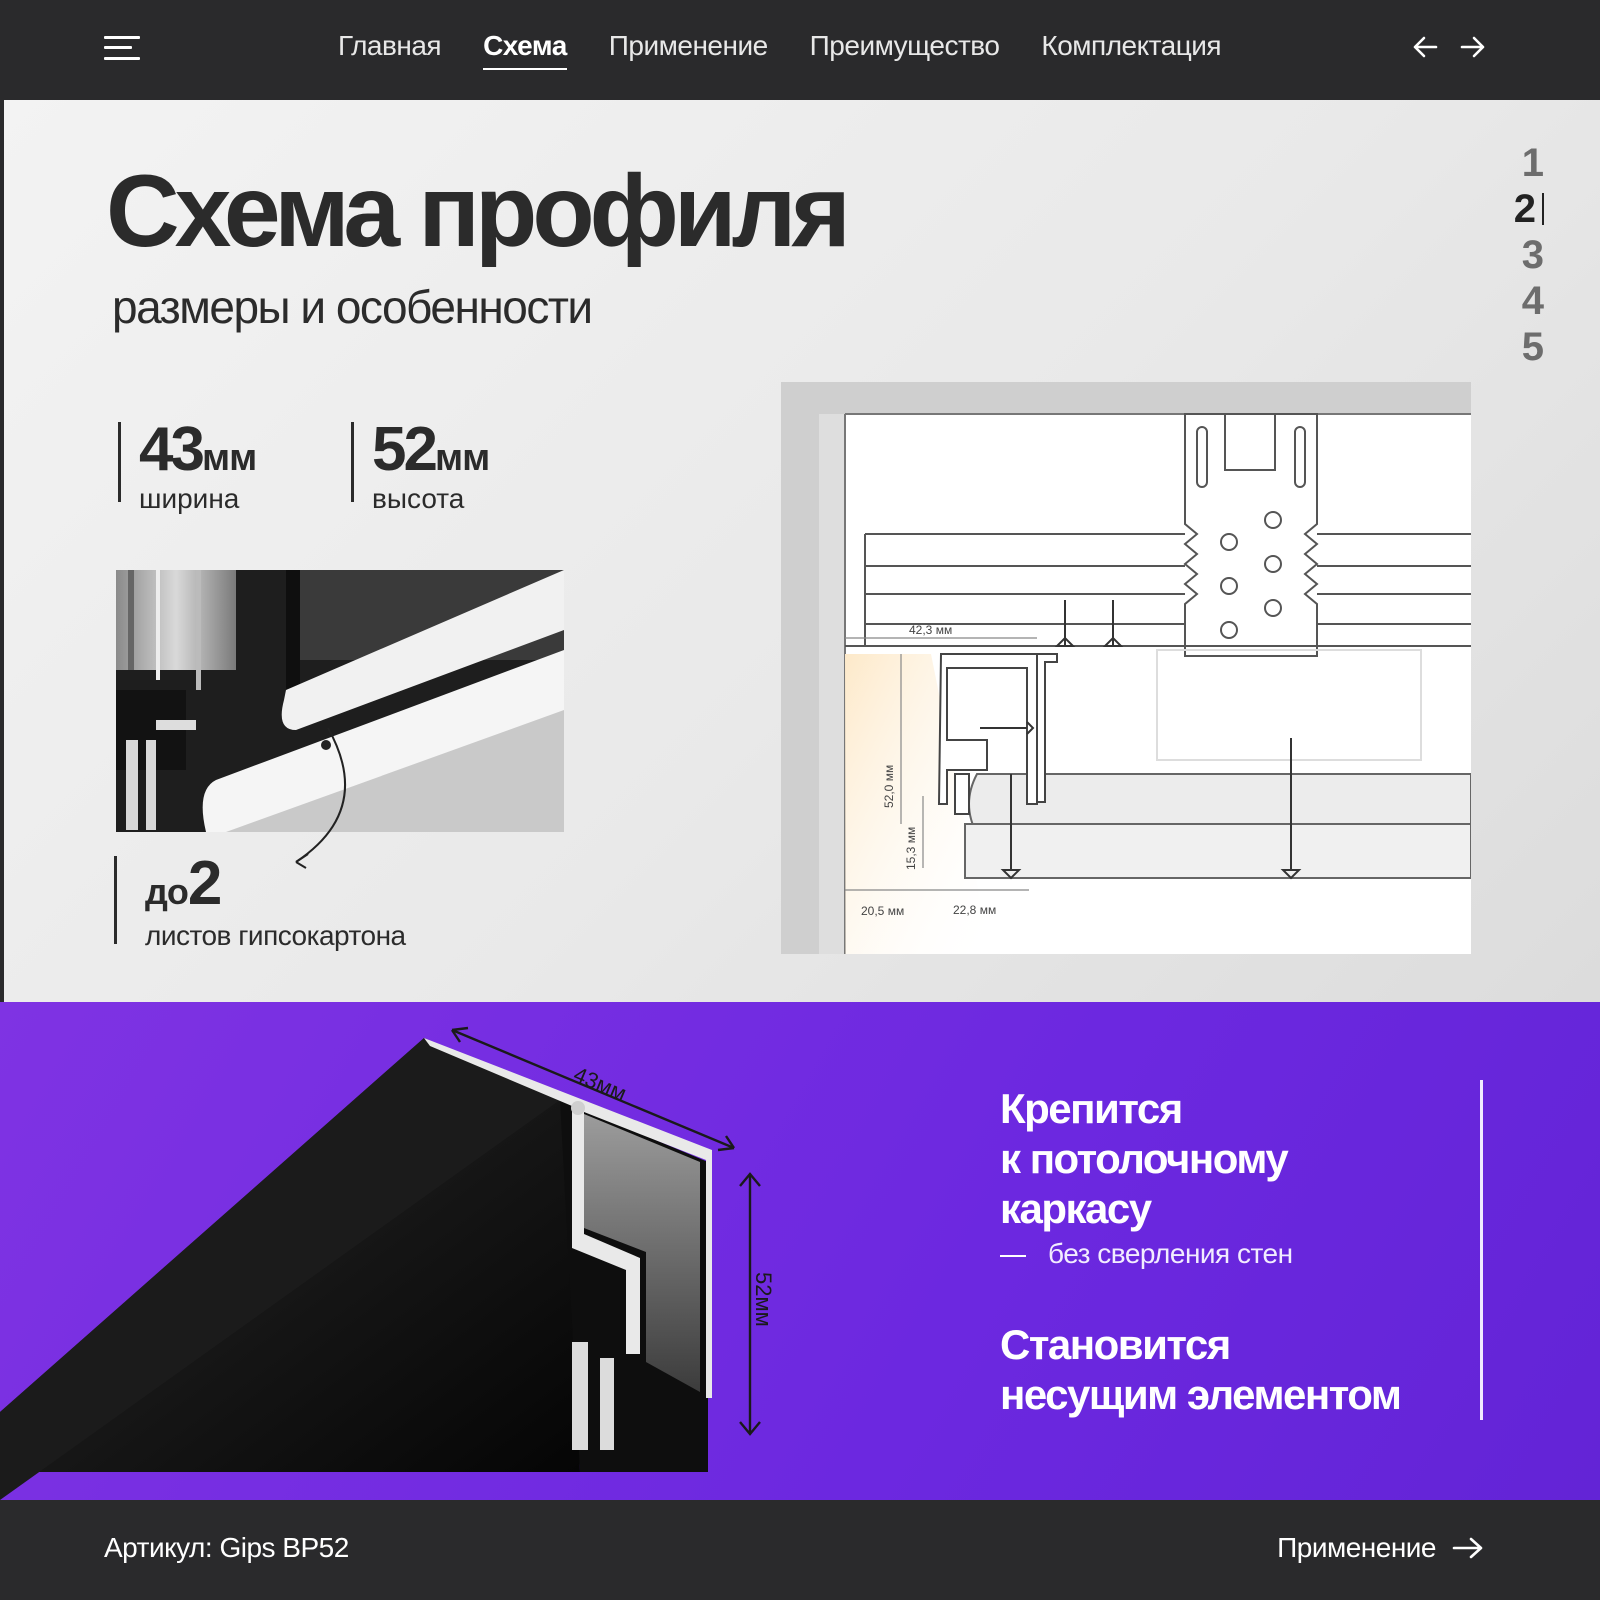  Describe the element at coordinates (688, 50) in the screenshot. I see `nav-item-application: Применение` at that location.